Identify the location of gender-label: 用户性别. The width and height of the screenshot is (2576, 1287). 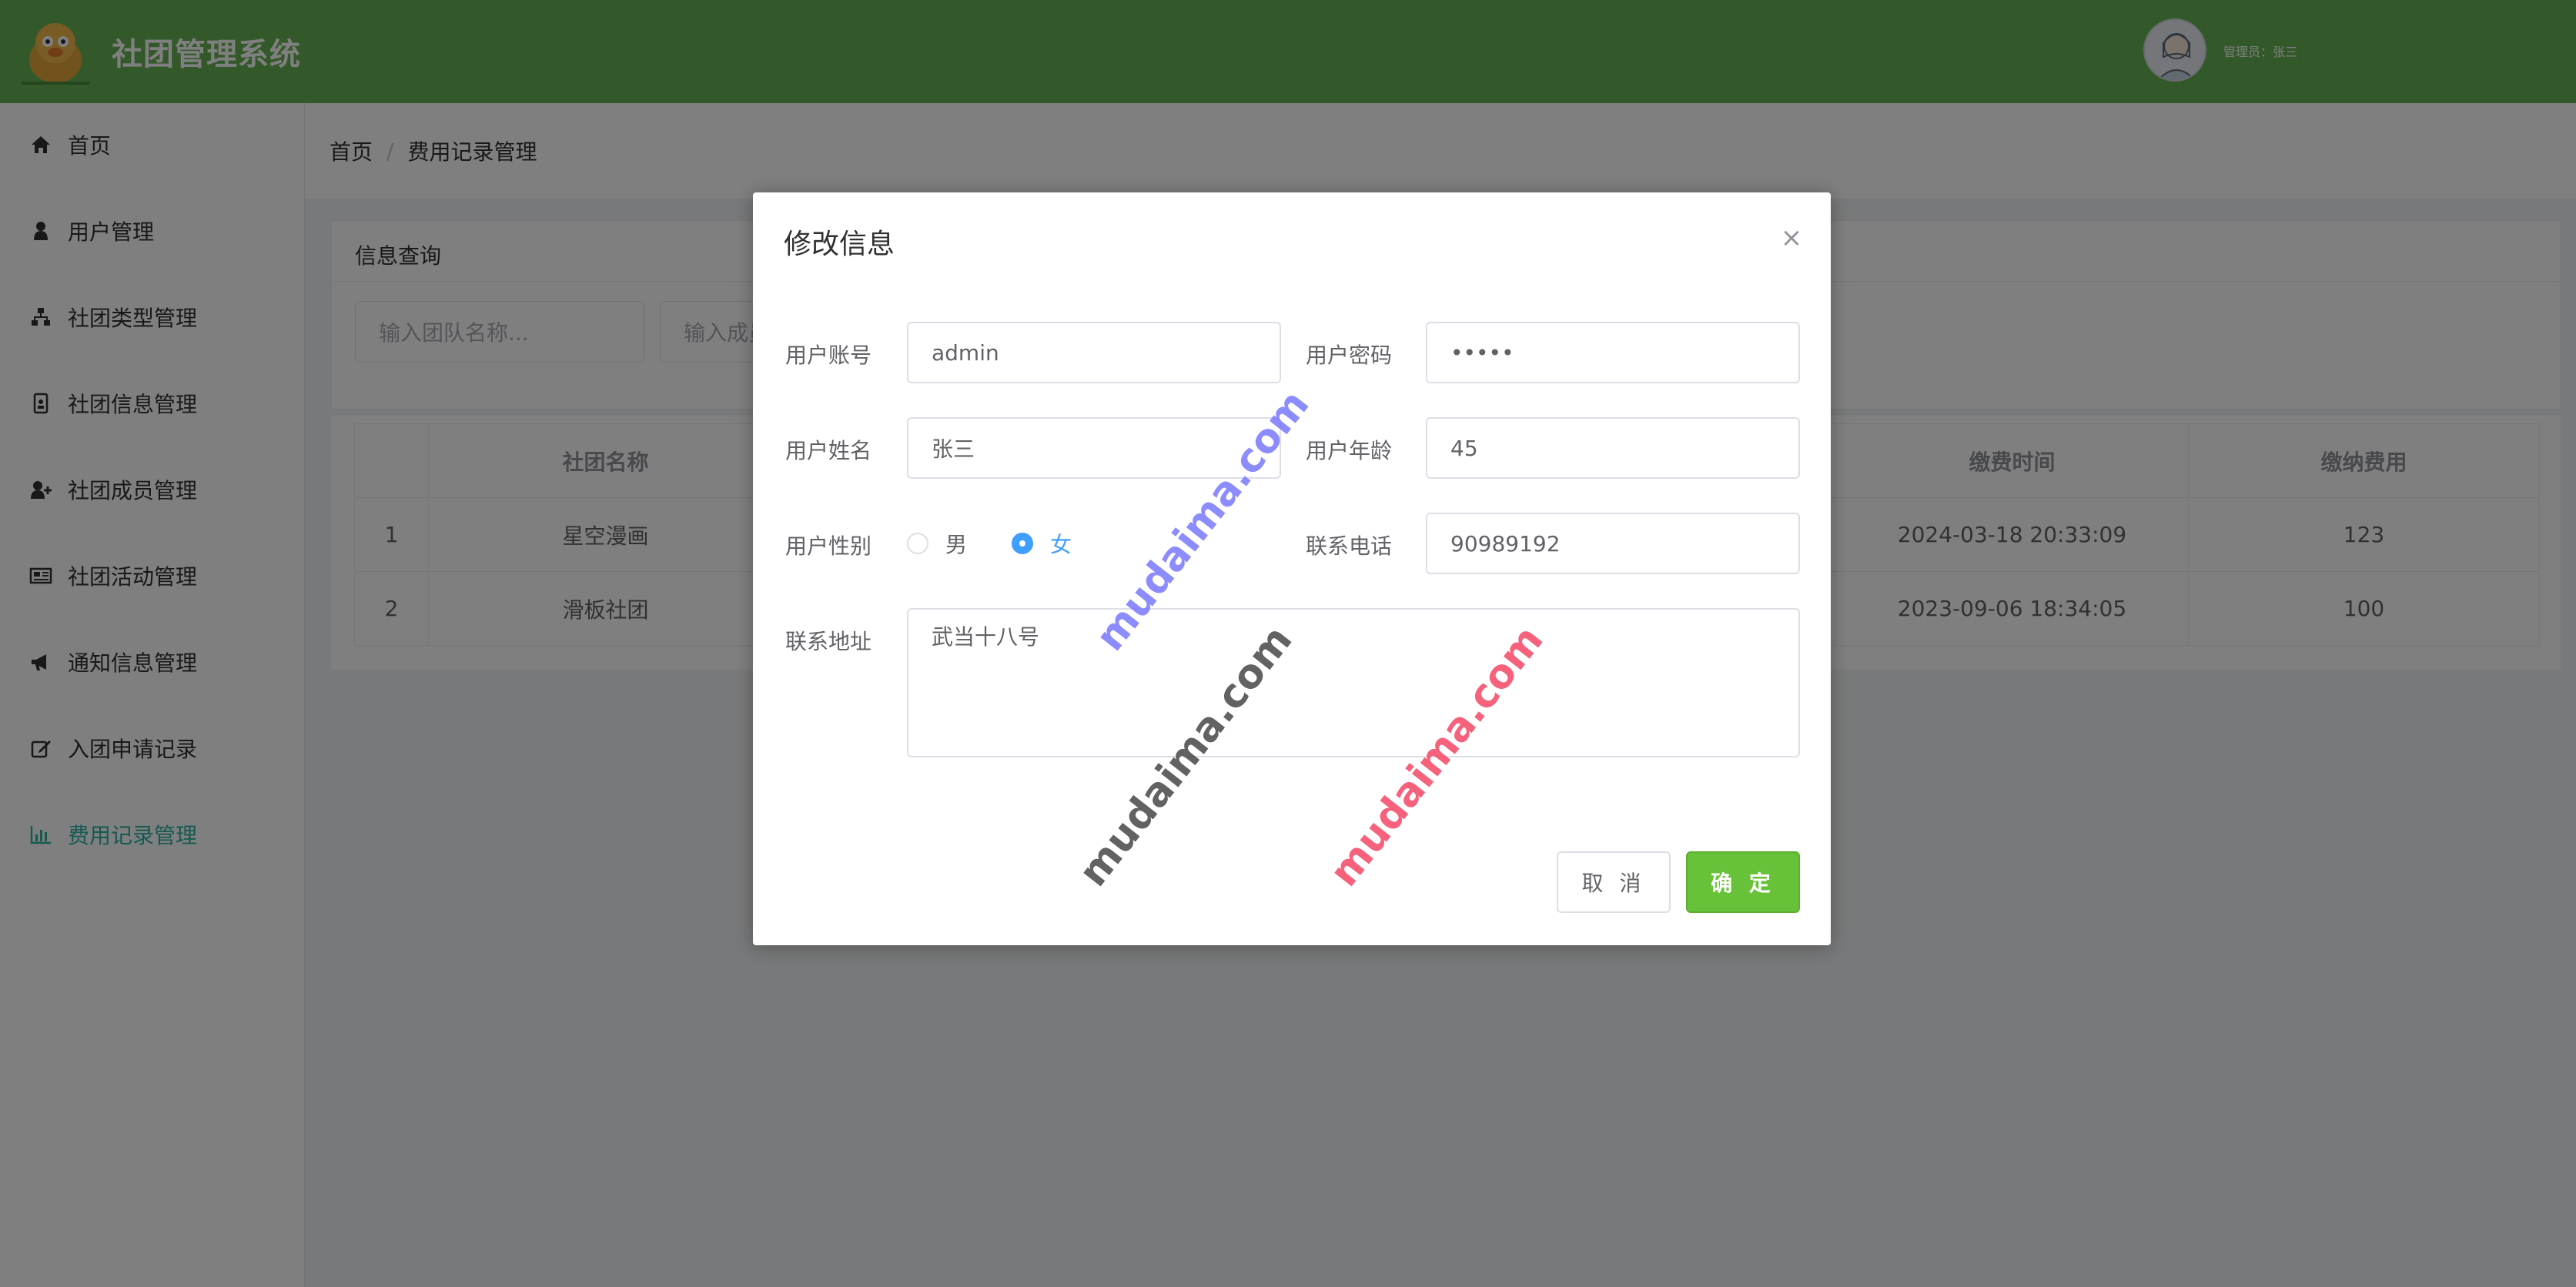
(828, 546).